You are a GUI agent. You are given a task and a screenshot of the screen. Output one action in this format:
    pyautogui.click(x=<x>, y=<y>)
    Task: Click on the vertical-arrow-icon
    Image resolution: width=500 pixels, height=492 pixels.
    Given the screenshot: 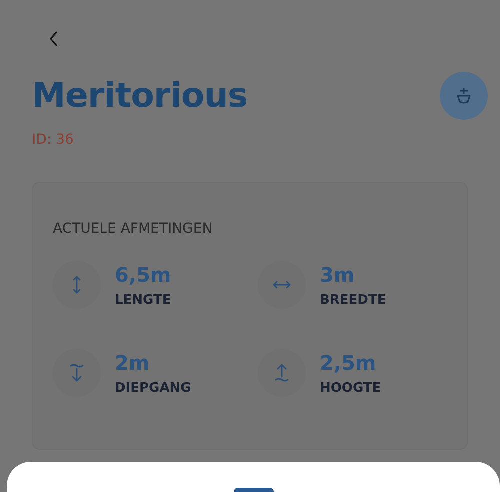 What is the action you would take?
    pyautogui.click(x=77, y=285)
    